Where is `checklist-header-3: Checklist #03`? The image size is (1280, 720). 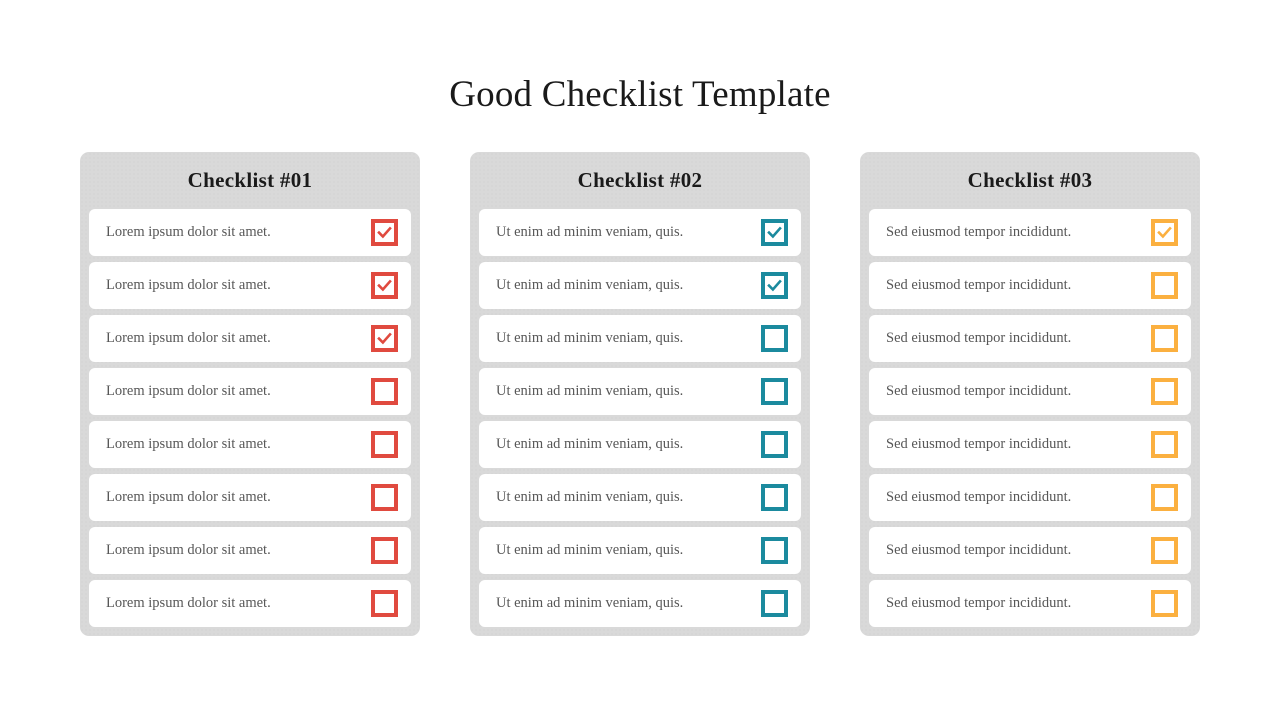
checklist-header-3: Checklist #03 is located at coordinates (1030, 180).